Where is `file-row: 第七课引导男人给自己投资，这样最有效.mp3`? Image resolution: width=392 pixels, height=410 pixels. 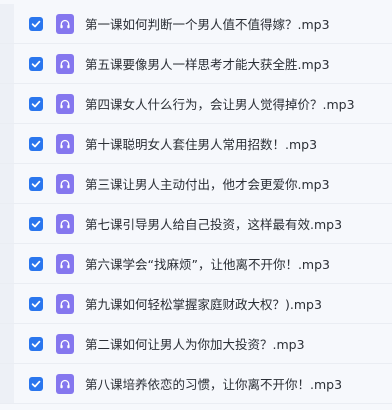 file-row: 第七课引导男人给自己投资，这样最有效.mp3 is located at coordinates (196, 224).